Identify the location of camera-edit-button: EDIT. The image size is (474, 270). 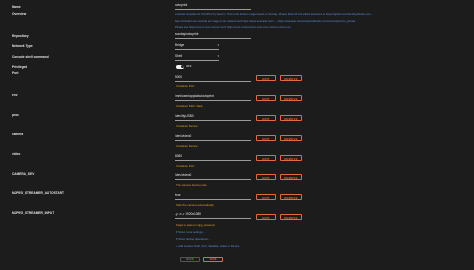
(266, 138).